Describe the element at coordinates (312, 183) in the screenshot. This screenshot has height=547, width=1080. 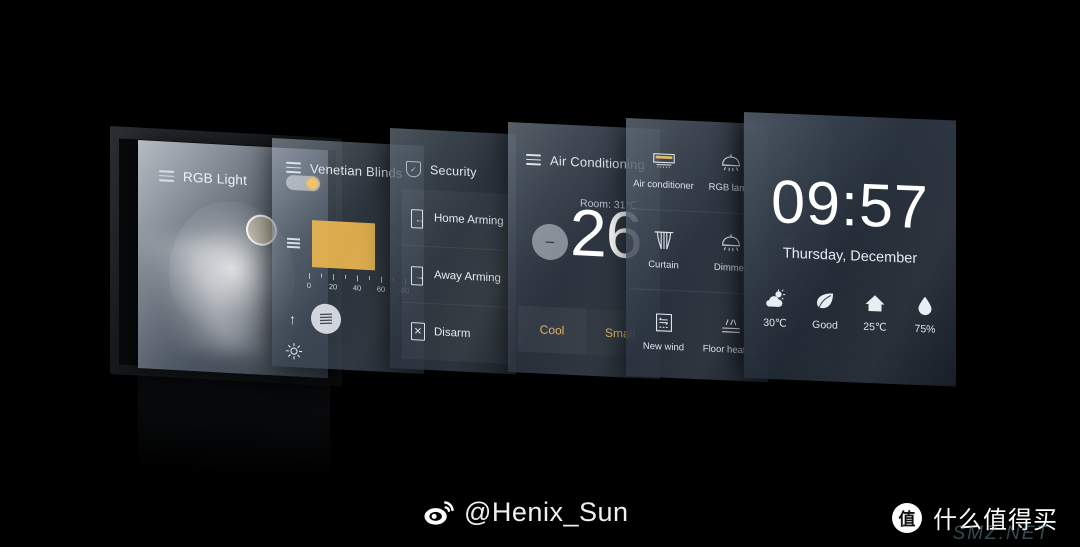
I see `toggle-knob` at that location.